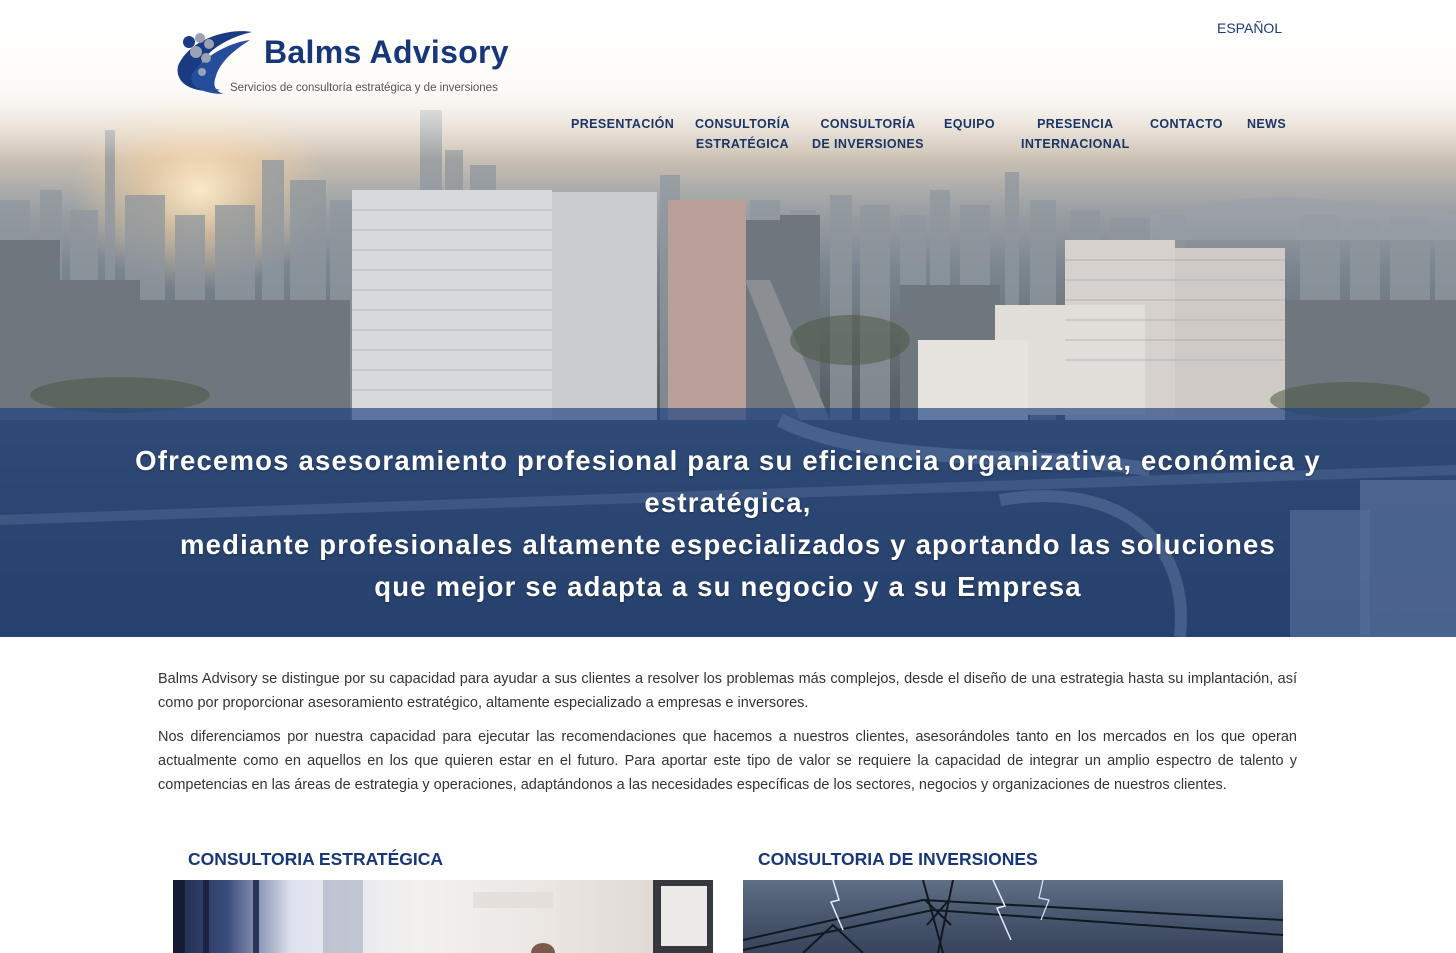  I want to click on nav-item-contacto: CONTACTO, so click(1186, 124).